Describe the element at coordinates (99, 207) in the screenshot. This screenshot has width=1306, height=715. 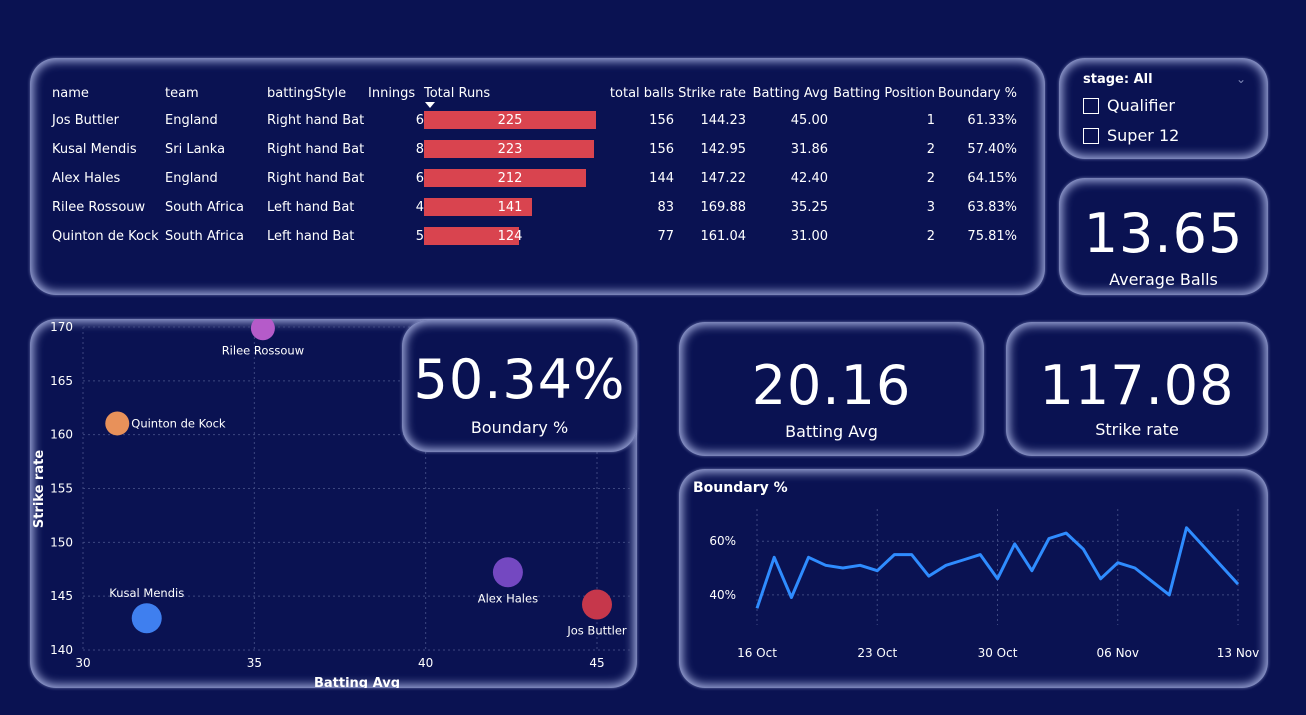
I see `cell-name: Rilee Rossouw` at that location.